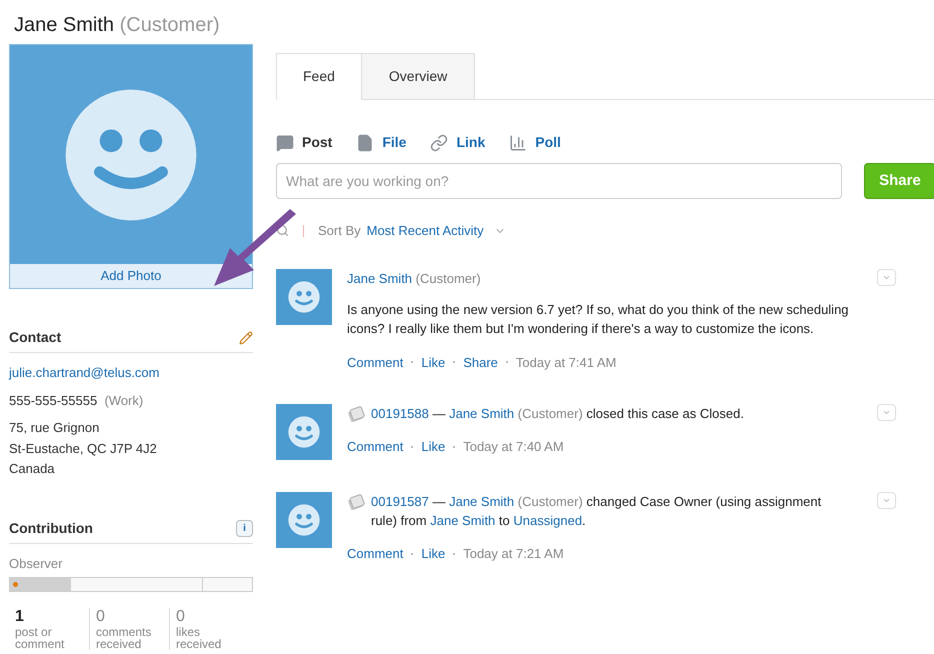 This screenshot has height=654, width=934. What do you see at coordinates (480, 362) in the screenshot?
I see `action-link: Share` at bounding box center [480, 362].